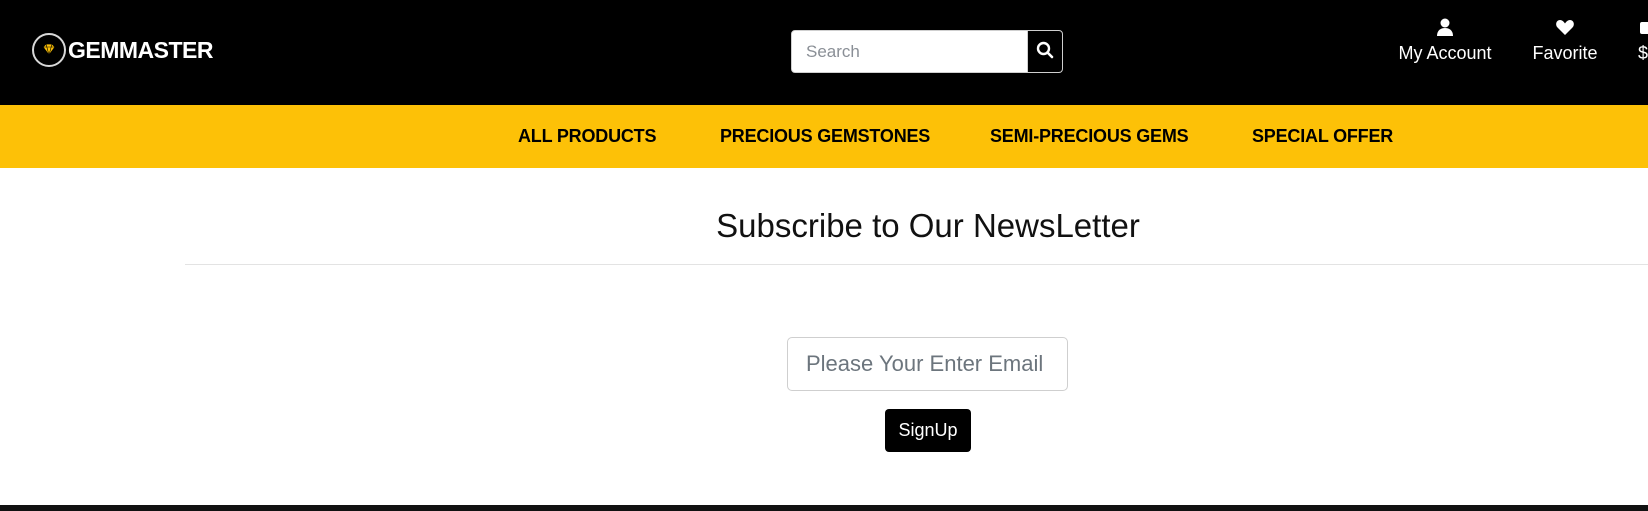 The image size is (1648, 511). I want to click on search-button, so click(1044, 51).